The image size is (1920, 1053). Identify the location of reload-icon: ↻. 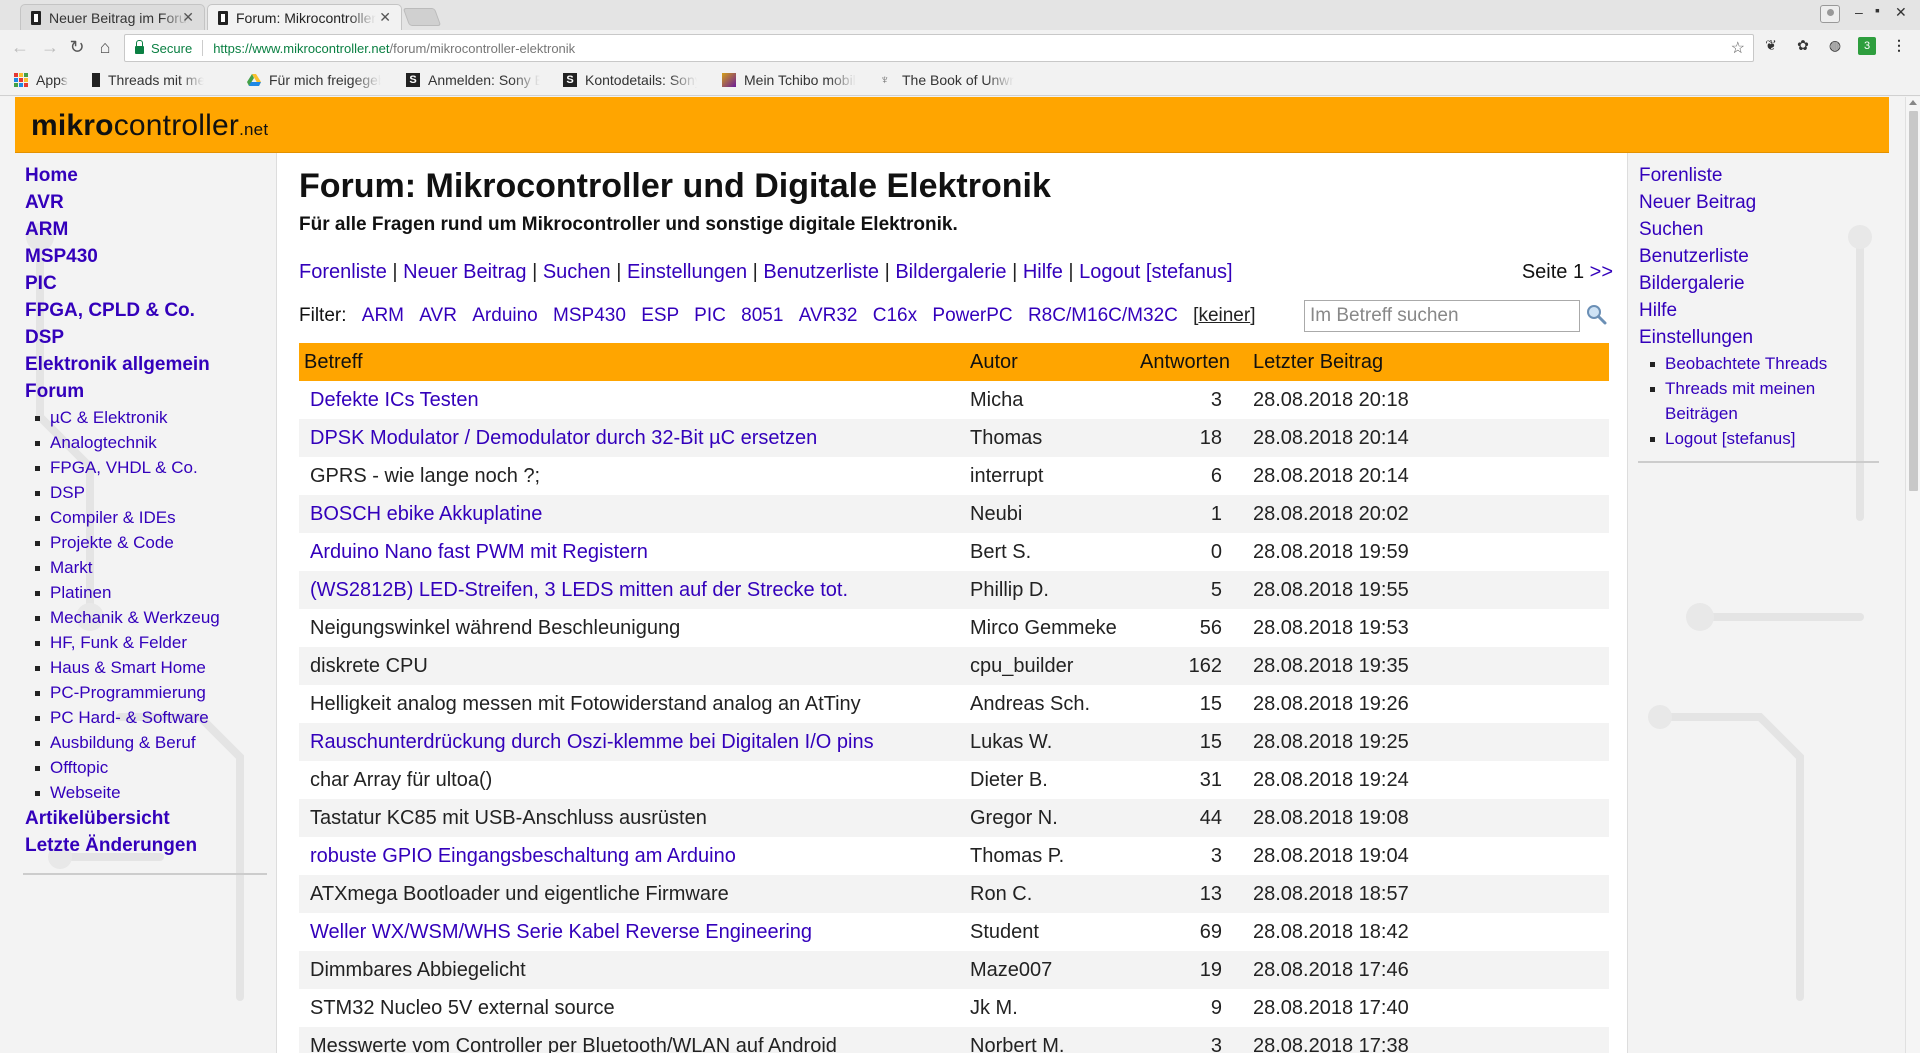
(77, 47).